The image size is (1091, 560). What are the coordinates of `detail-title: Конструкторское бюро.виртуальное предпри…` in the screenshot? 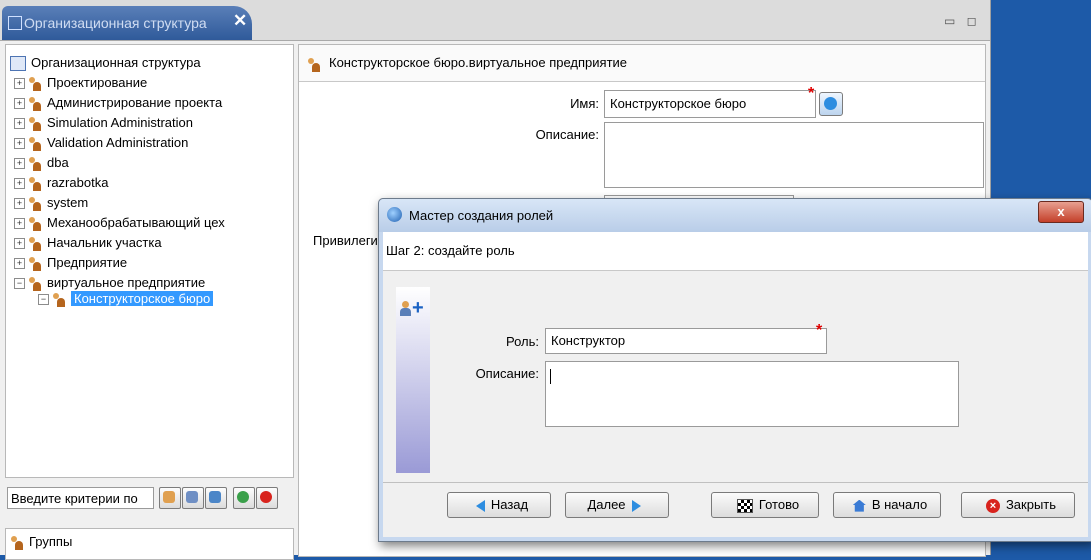 It's located at (478, 62).